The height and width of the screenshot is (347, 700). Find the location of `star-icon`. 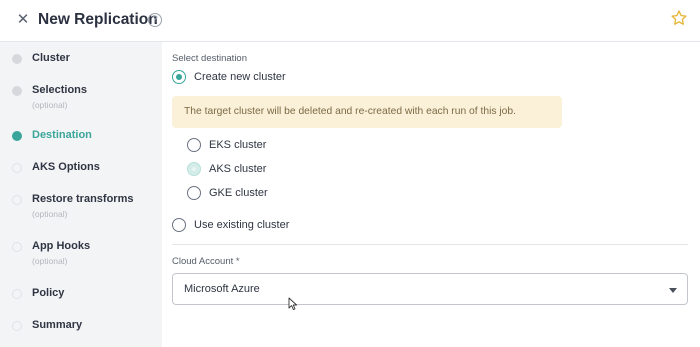

star-icon is located at coordinates (679, 18).